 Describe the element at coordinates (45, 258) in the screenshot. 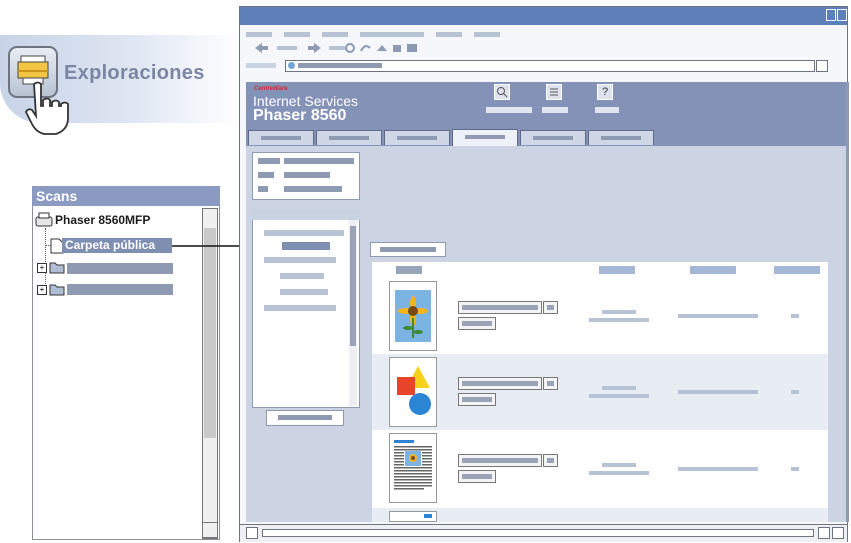

I see `tree-guide-line` at that location.